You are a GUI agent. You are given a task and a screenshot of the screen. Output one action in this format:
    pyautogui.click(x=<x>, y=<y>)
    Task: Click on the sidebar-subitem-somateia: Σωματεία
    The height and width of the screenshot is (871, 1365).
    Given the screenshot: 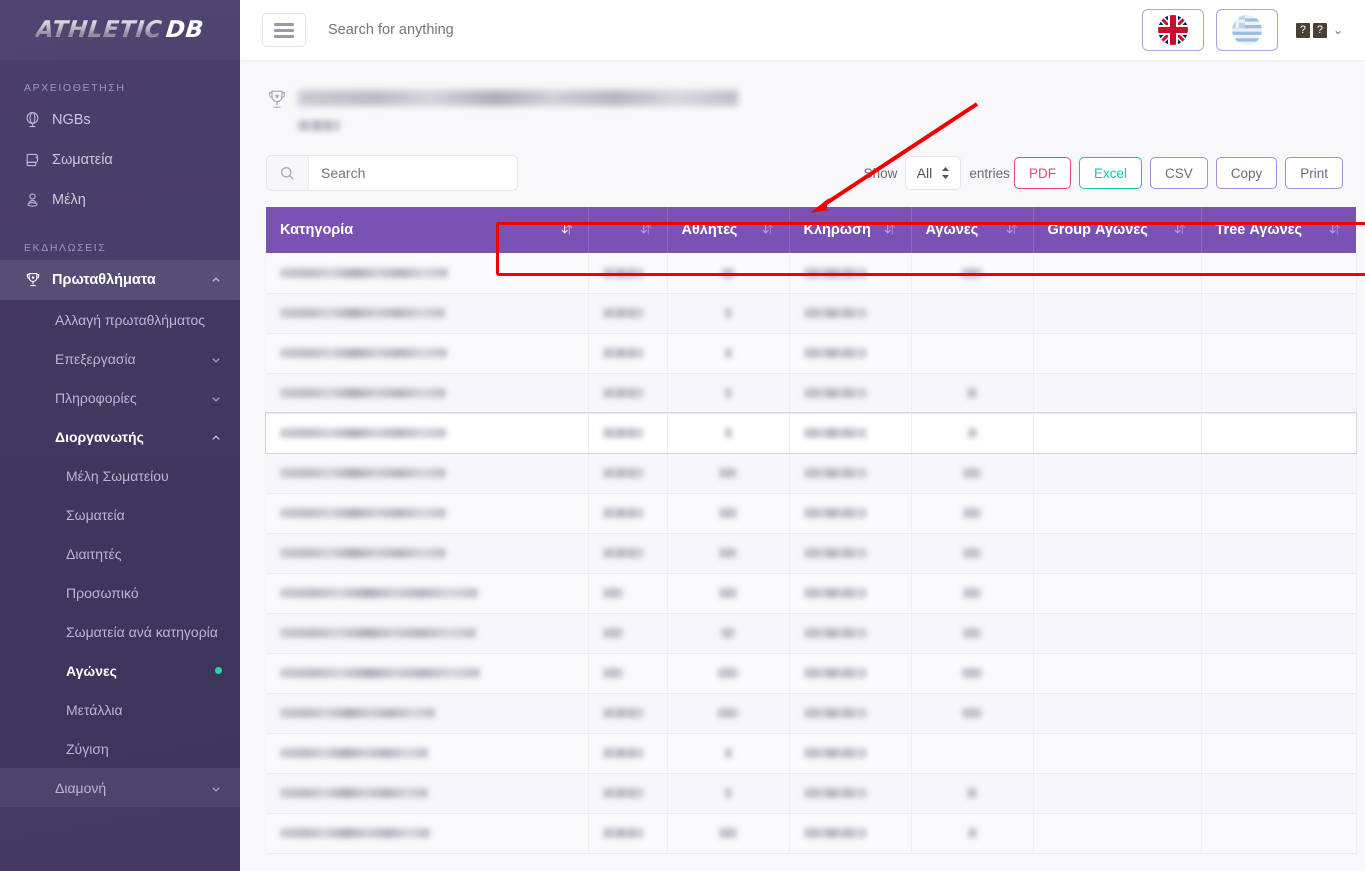 What is the action you would take?
    pyautogui.click(x=120, y=514)
    